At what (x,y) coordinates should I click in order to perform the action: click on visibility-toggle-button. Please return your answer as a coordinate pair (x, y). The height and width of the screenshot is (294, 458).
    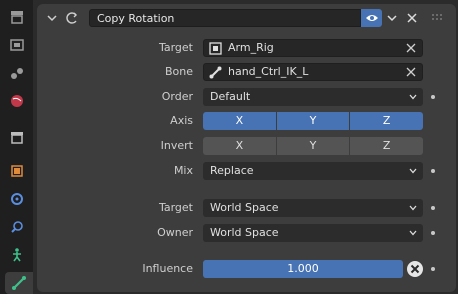
    Looking at the image, I should click on (371, 18).